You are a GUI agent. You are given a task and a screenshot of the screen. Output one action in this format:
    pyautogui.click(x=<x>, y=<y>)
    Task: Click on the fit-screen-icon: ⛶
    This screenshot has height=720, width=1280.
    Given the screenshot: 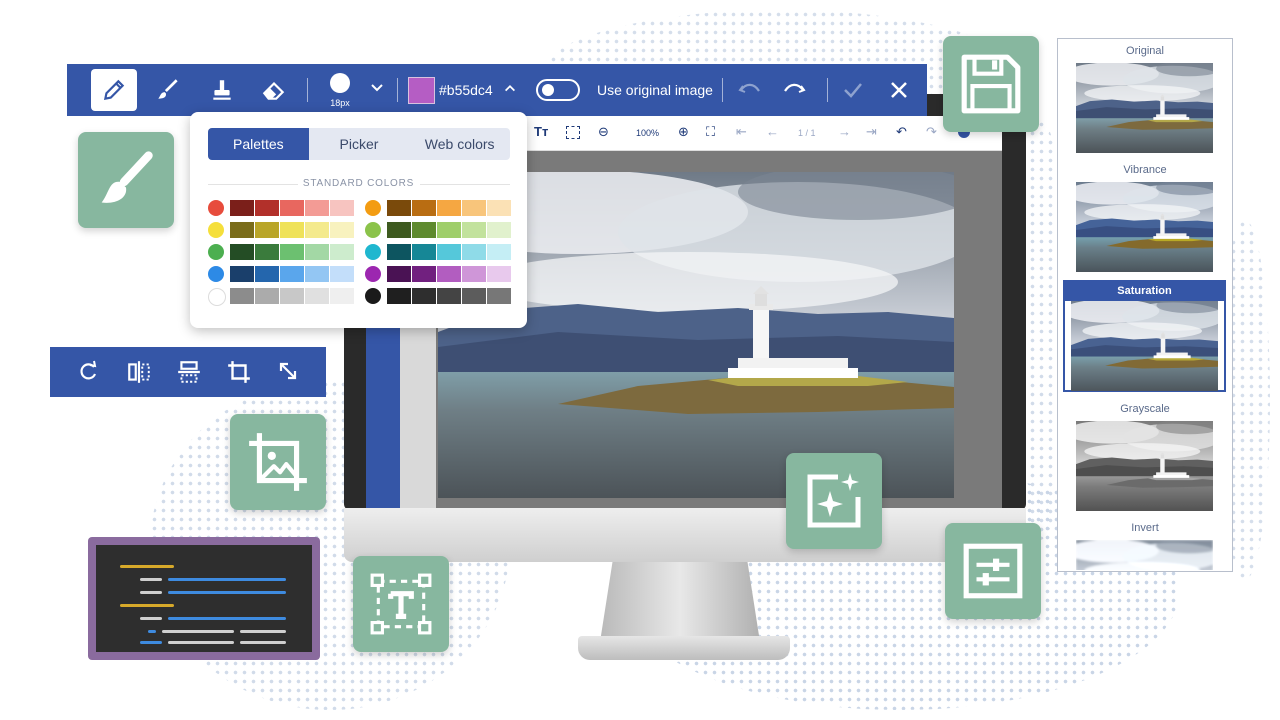 What is the action you would take?
    pyautogui.click(x=710, y=132)
    